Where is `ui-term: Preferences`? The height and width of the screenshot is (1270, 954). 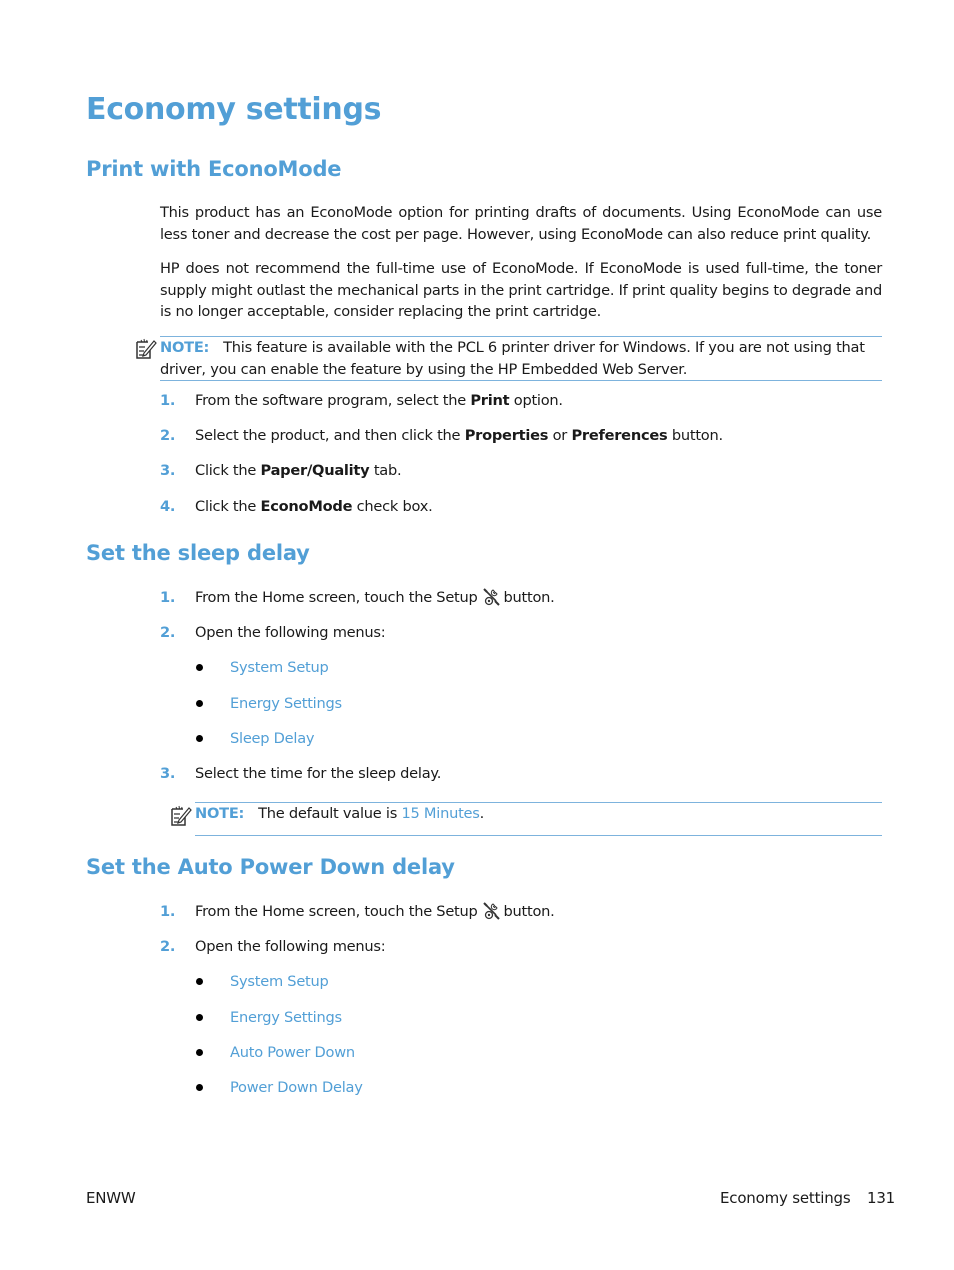 ui-term: Preferences is located at coordinates (619, 435).